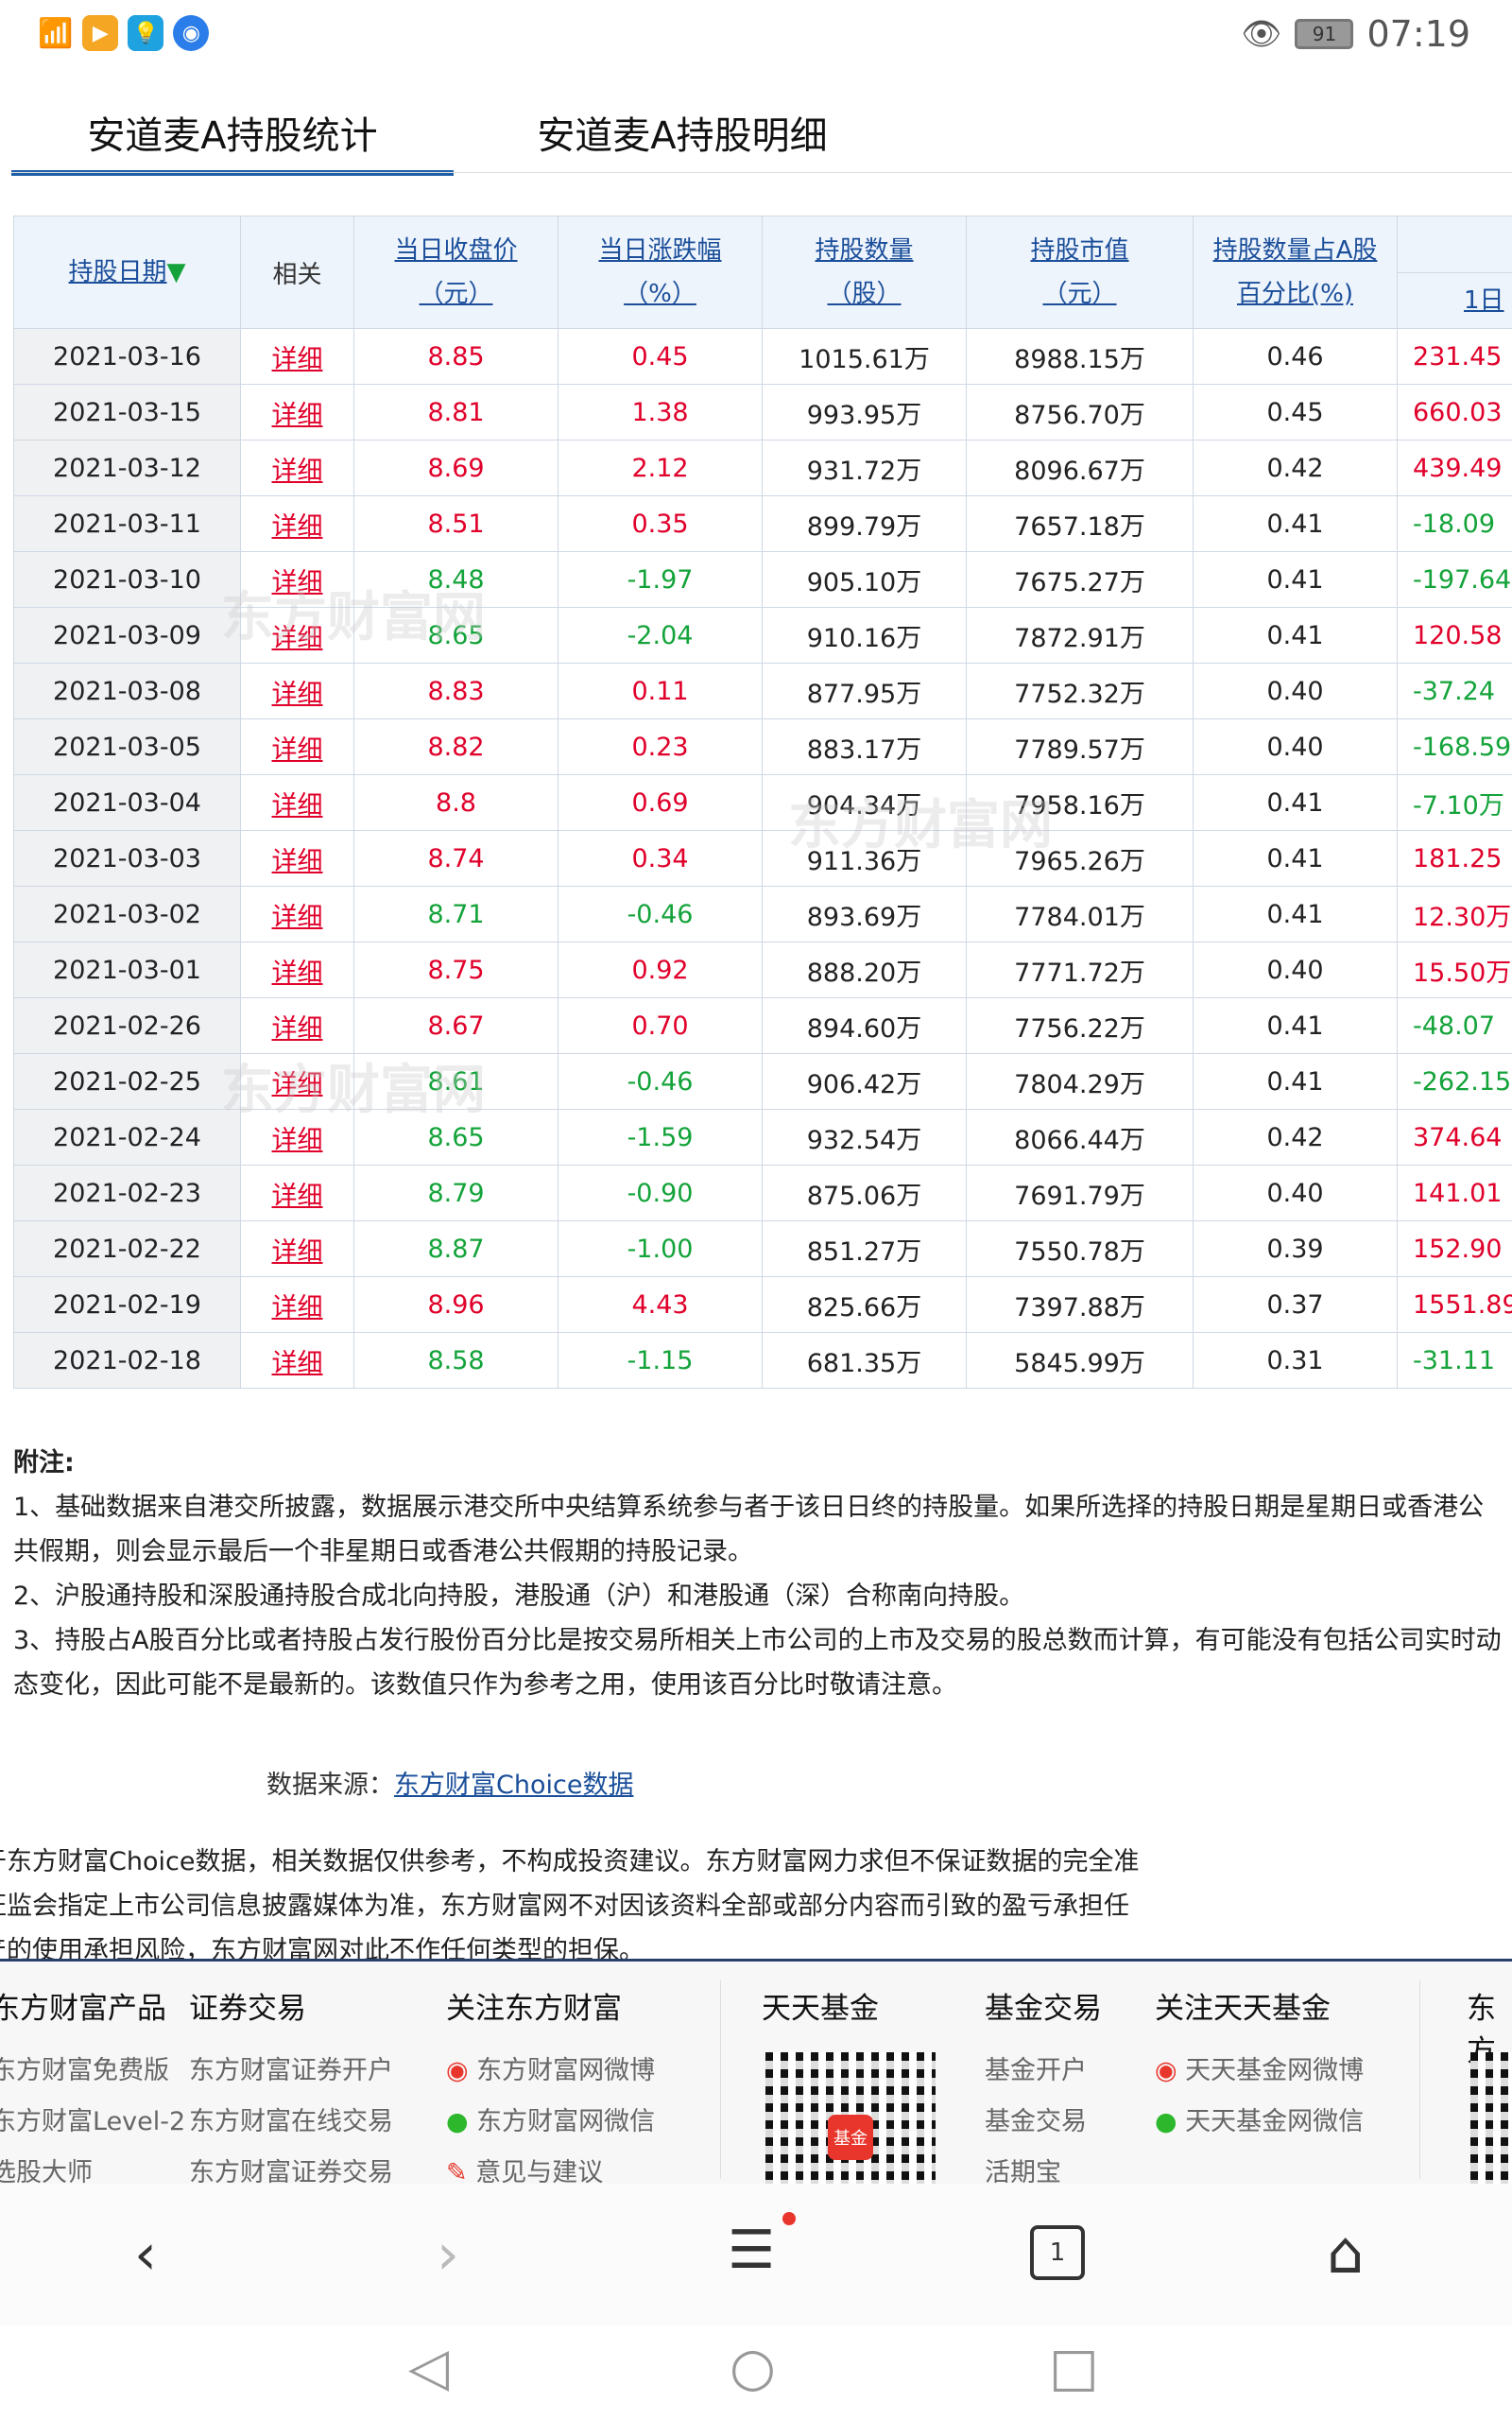  I want to click on tab-bar: 安道麦A持股统计 安道麦A持股明细, so click(761, 135).